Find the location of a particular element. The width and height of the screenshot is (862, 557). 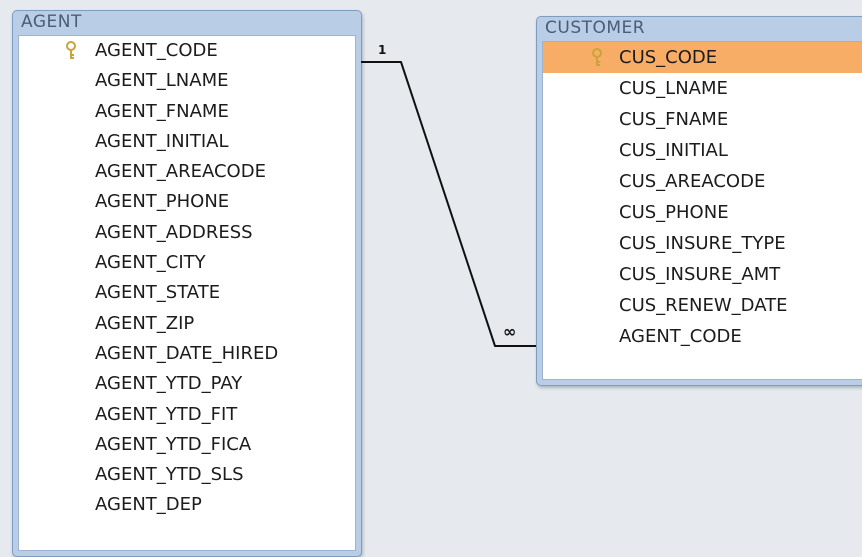

relationship-line-layer is located at coordinates (448, 204).